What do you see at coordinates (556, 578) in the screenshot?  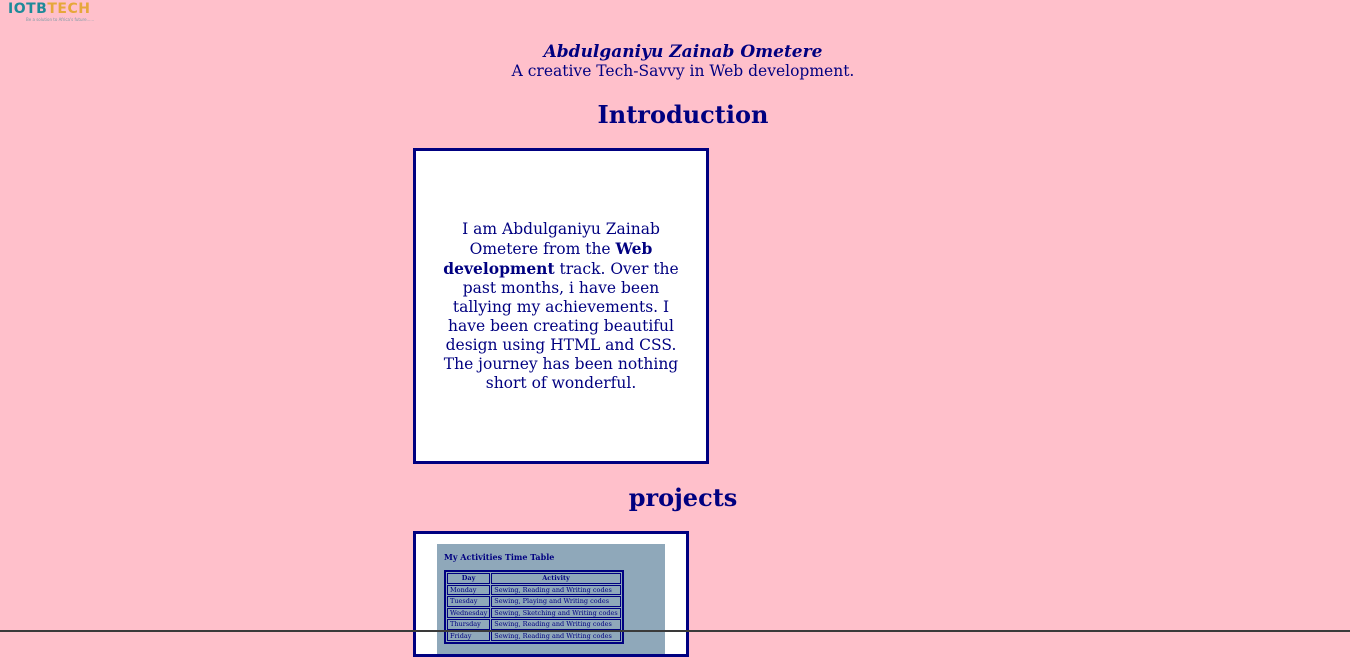 I see `timetable-header-activity: Activity` at bounding box center [556, 578].